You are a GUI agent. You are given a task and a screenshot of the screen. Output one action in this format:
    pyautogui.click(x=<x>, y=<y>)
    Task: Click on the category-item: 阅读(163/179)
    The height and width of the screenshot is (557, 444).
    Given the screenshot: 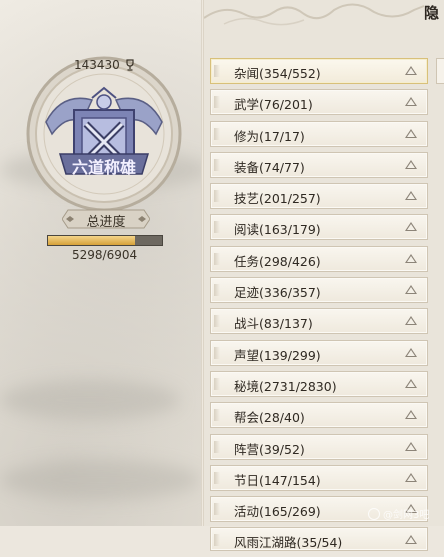 What is the action you would take?
    pyautogui.click(x=319, y=227)
    